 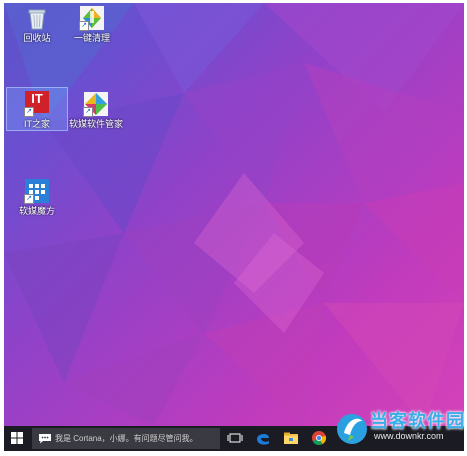 I want to click on desktop-icon-one-click-clean: ↗ 一键清理, so click(x=92, y=24).